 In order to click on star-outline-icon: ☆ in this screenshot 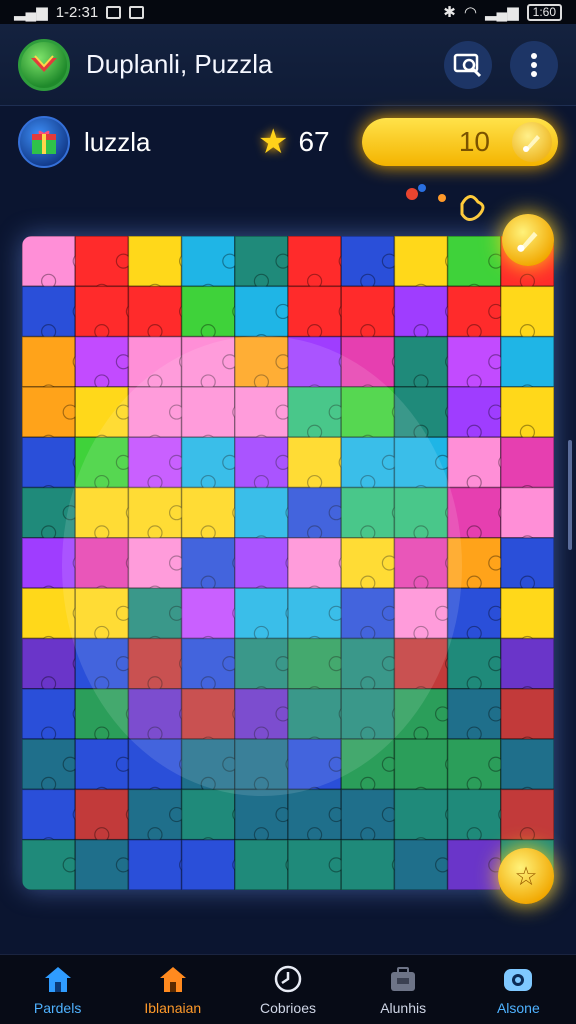, I will do `click(526, 875)`.